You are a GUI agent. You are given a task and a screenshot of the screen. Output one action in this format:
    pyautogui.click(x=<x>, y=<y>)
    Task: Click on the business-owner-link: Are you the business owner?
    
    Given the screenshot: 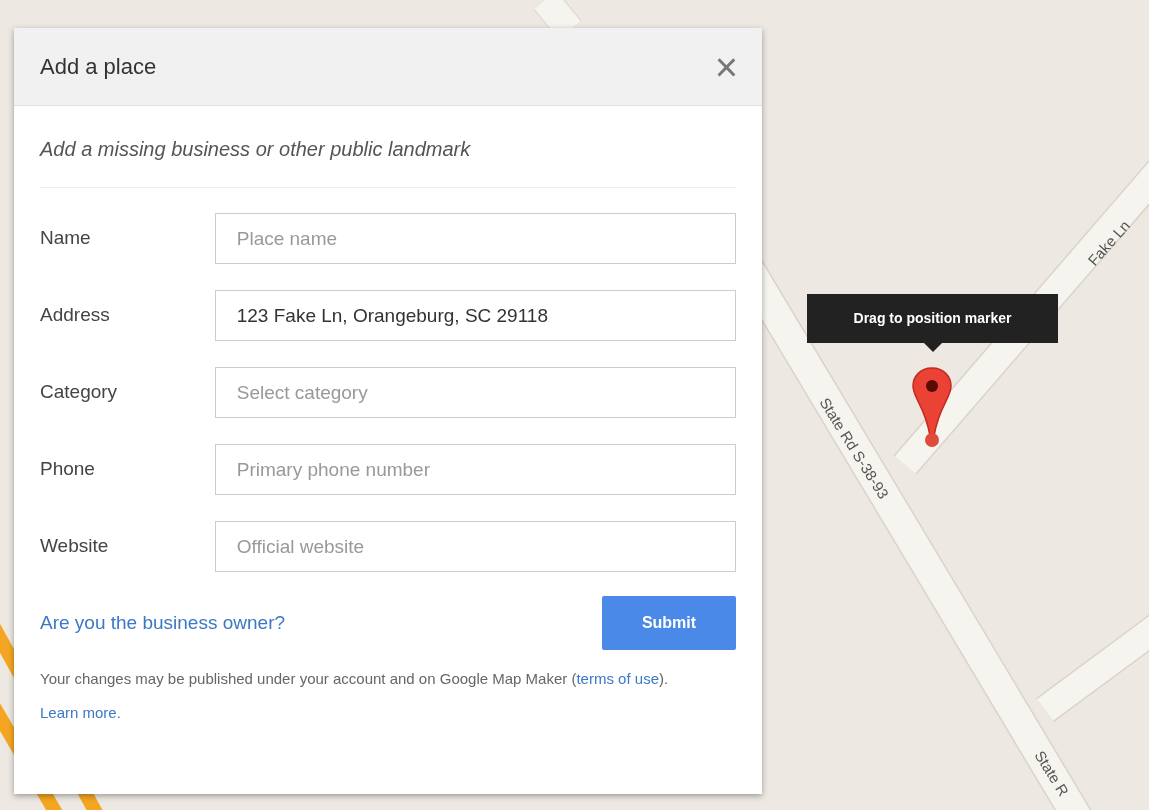 What is the action you would take?
    pyautogui.click(x=163, y=623)
    